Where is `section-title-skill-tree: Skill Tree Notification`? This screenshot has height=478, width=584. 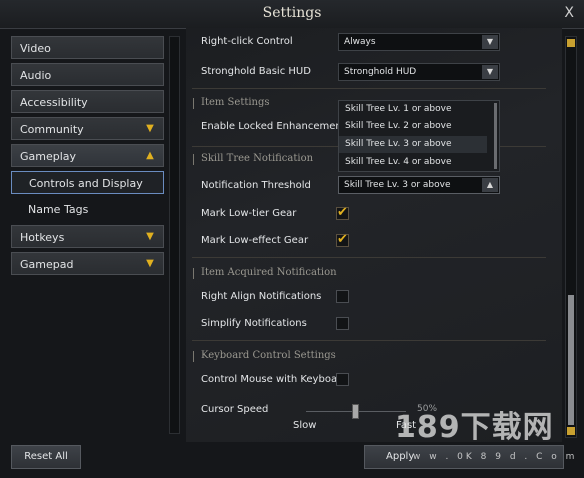 section-title-skill-tree: Skill Tree Notification is located at coordinates (253, 159).